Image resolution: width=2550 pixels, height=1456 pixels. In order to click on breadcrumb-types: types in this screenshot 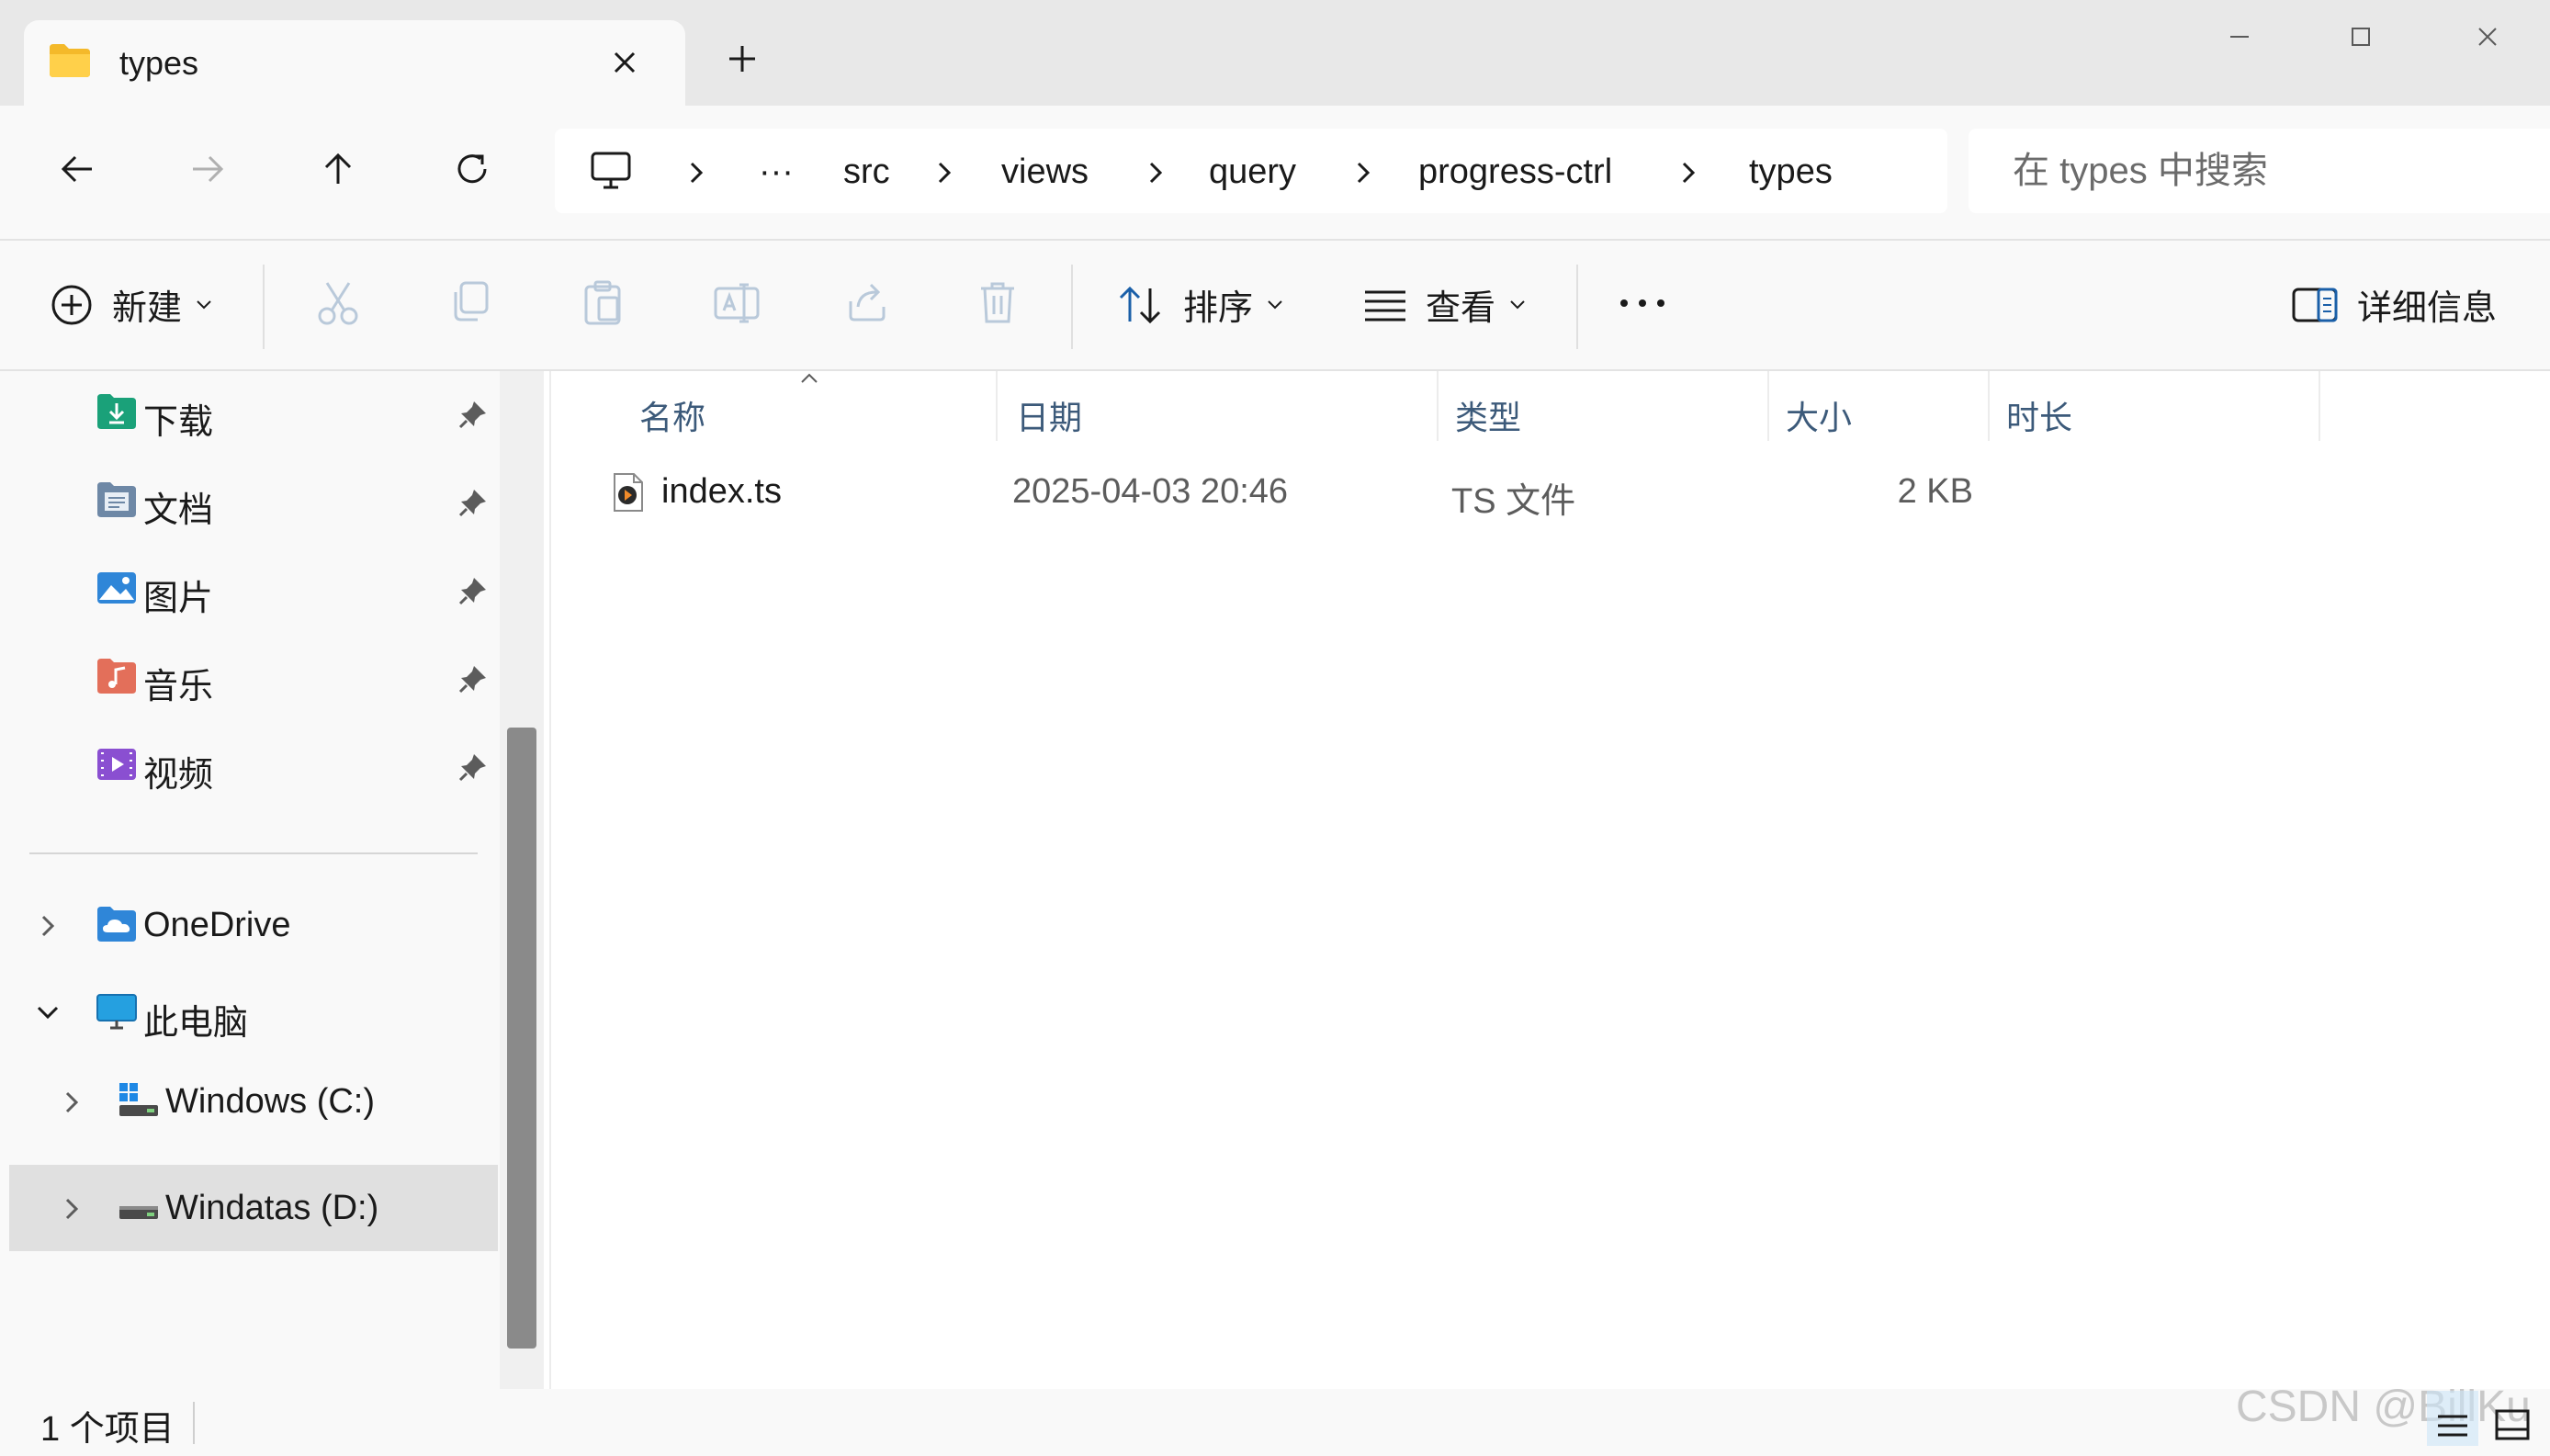, I will do `click(1791, 172)`.